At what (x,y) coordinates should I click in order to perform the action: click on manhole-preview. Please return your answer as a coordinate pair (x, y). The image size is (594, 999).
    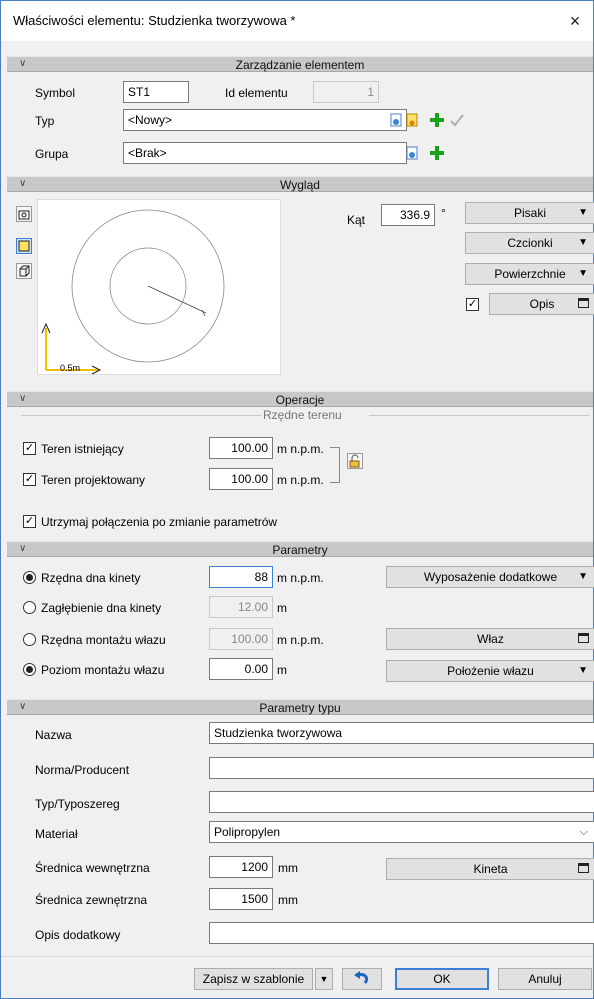
    Looking at the image, I should click on (133, 292).